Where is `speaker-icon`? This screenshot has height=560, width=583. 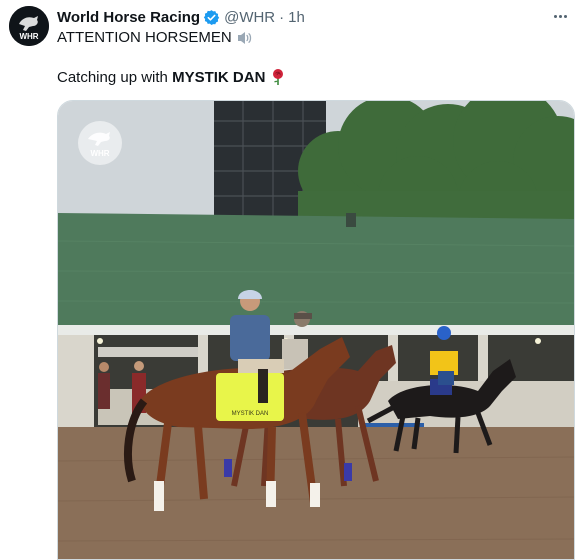 speaker-icon is located at coordinates (244, 37).